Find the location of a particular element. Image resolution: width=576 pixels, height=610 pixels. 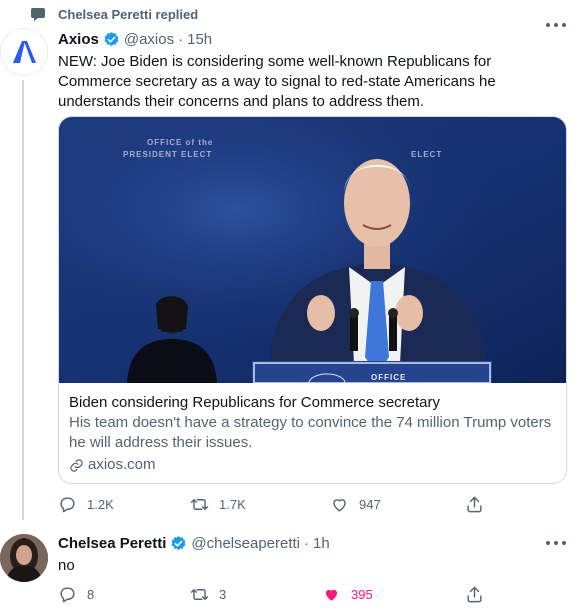

reply-count: 1.2K is located at coordinates (100, 504).